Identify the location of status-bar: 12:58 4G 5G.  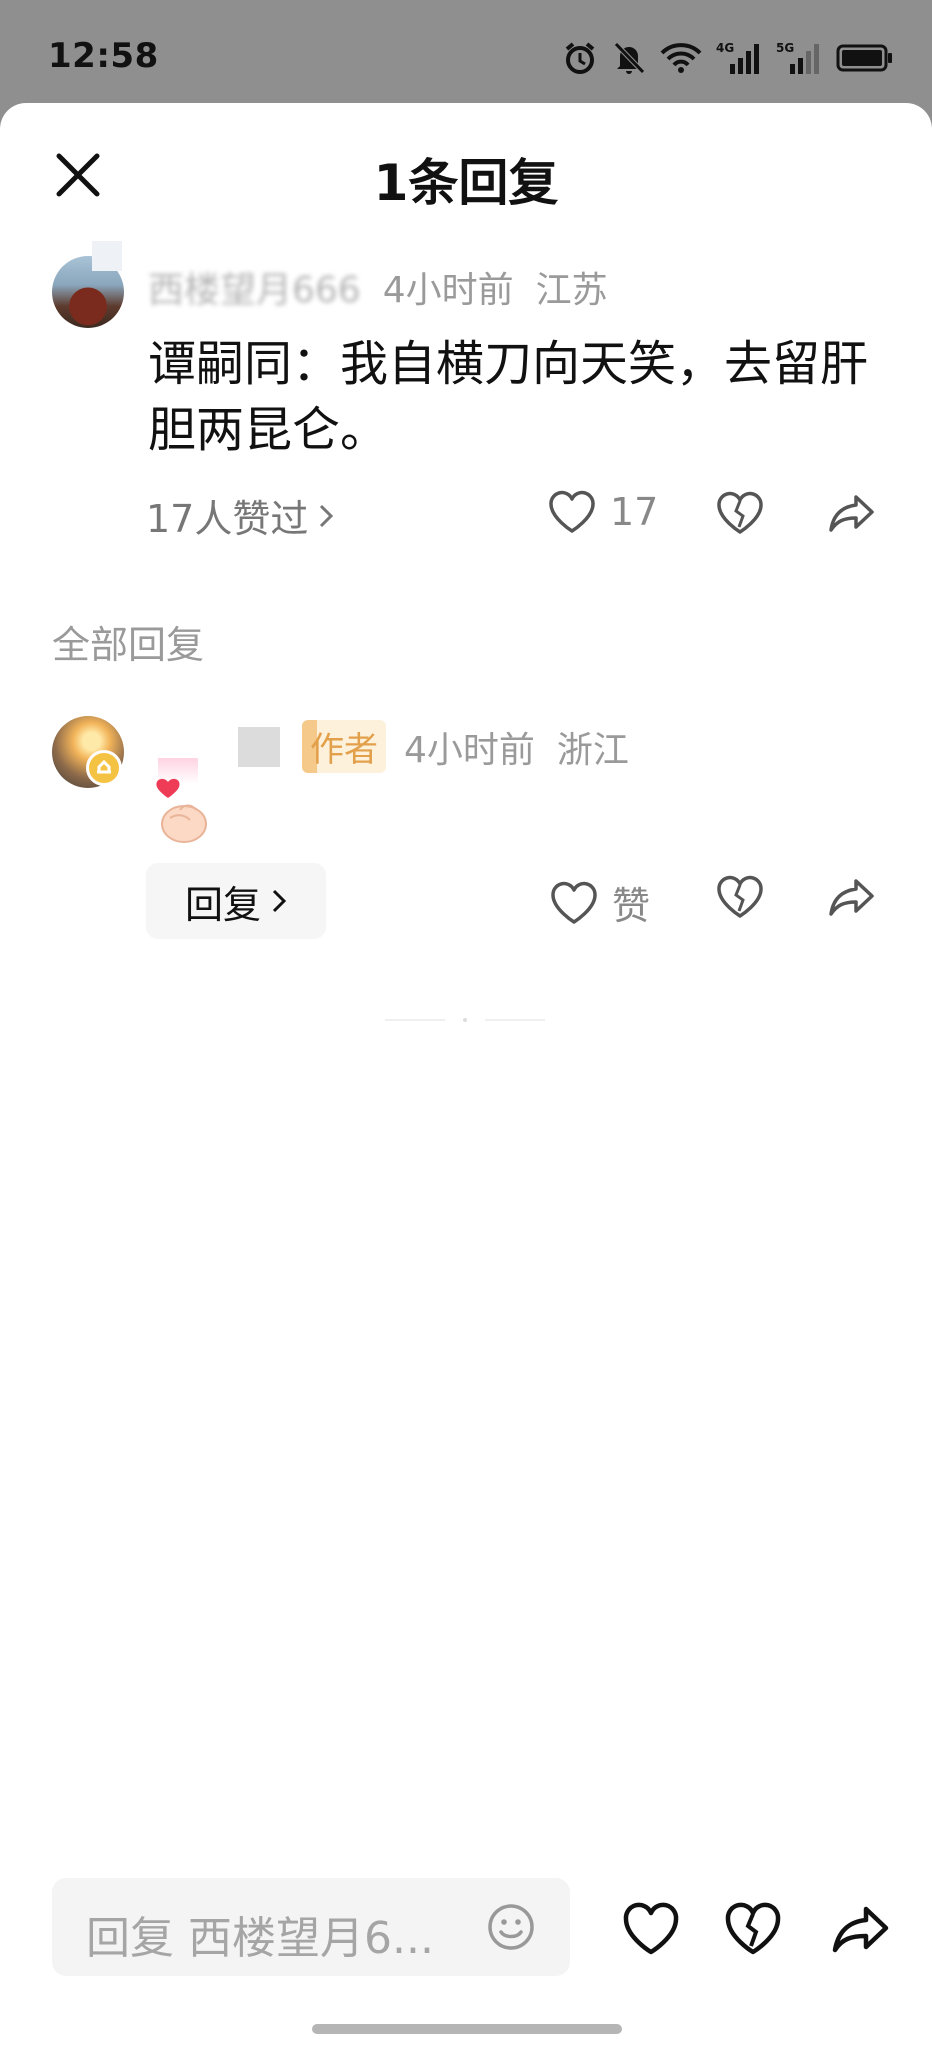
(466, 51).